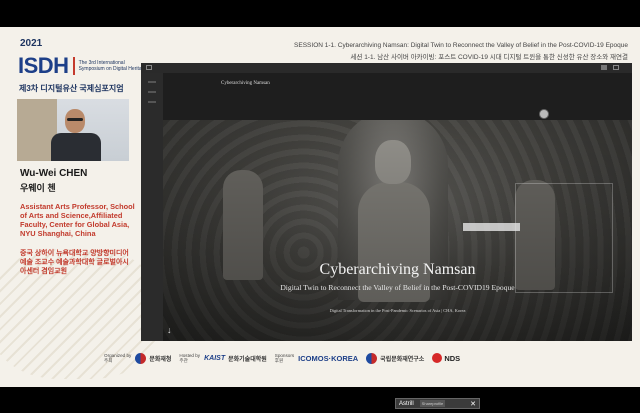  Describe the element at coordinates (31, 43) in the screenshot. I see `event-year: 2021` at that location.